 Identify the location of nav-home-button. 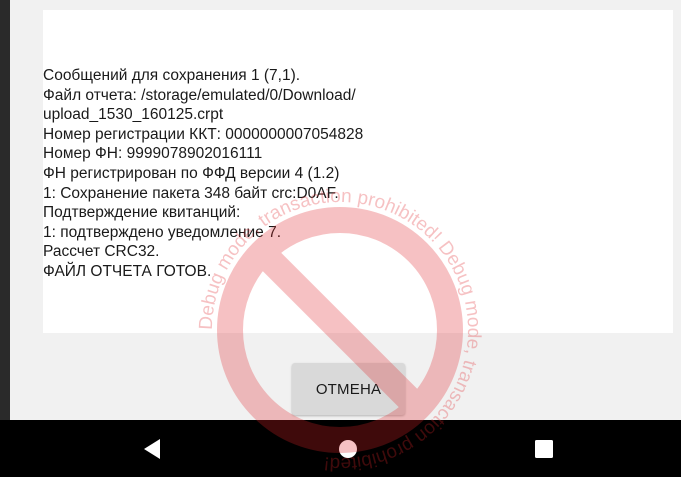
(348, 448).